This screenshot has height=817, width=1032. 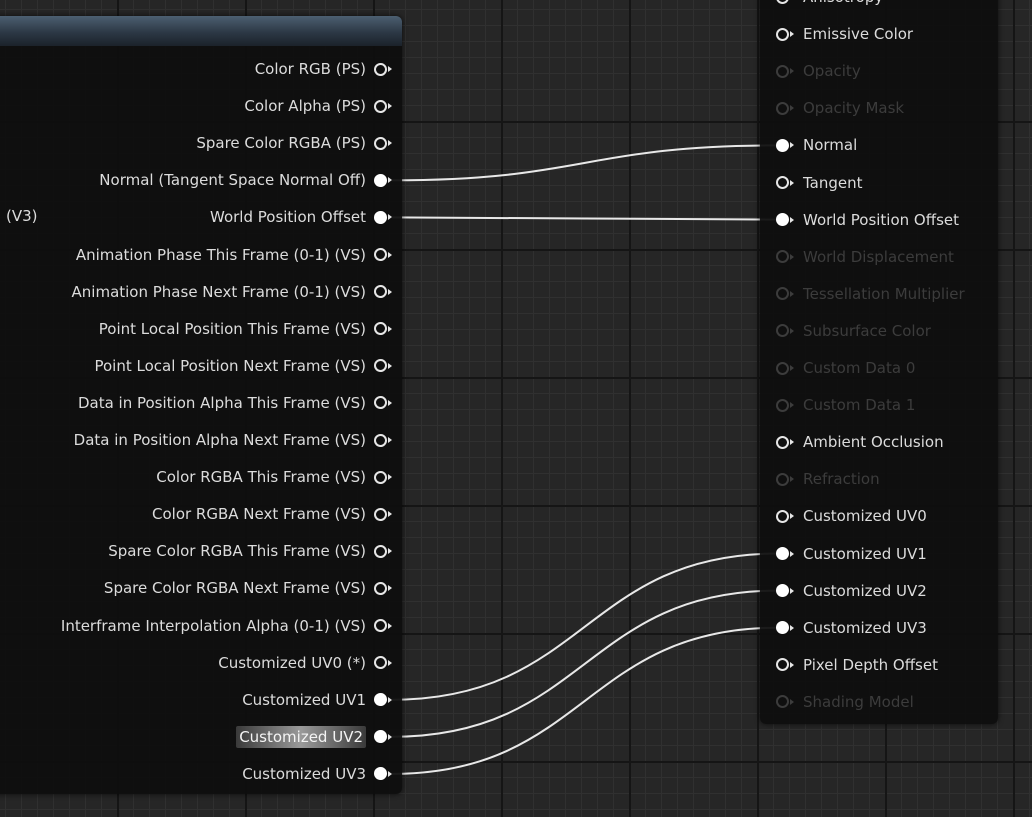 What do you see at coordinates (239, 255) in the screenshot?
I see `output-pin-animation-phase-this-frame-0-1-vs: Animation Phase This Frame (0-1) (VS)` at bounding box center [239, 255].